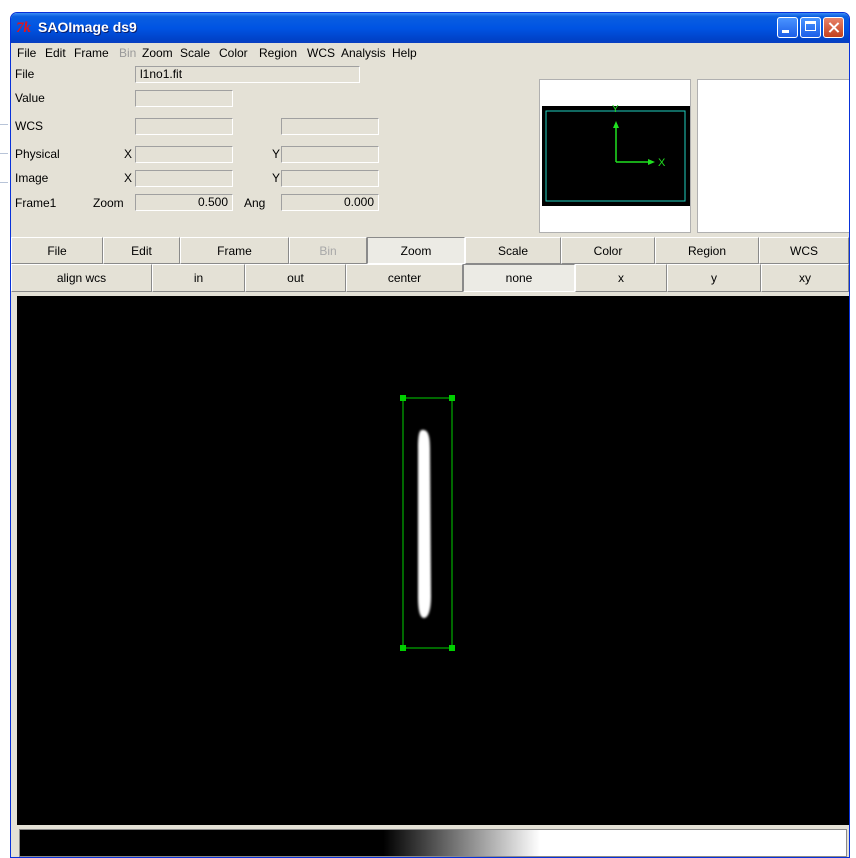 Image resolution: width=856 pixels, height=858 pixels. I want to click on tk-app-icon: 7k, so click(23, 28).